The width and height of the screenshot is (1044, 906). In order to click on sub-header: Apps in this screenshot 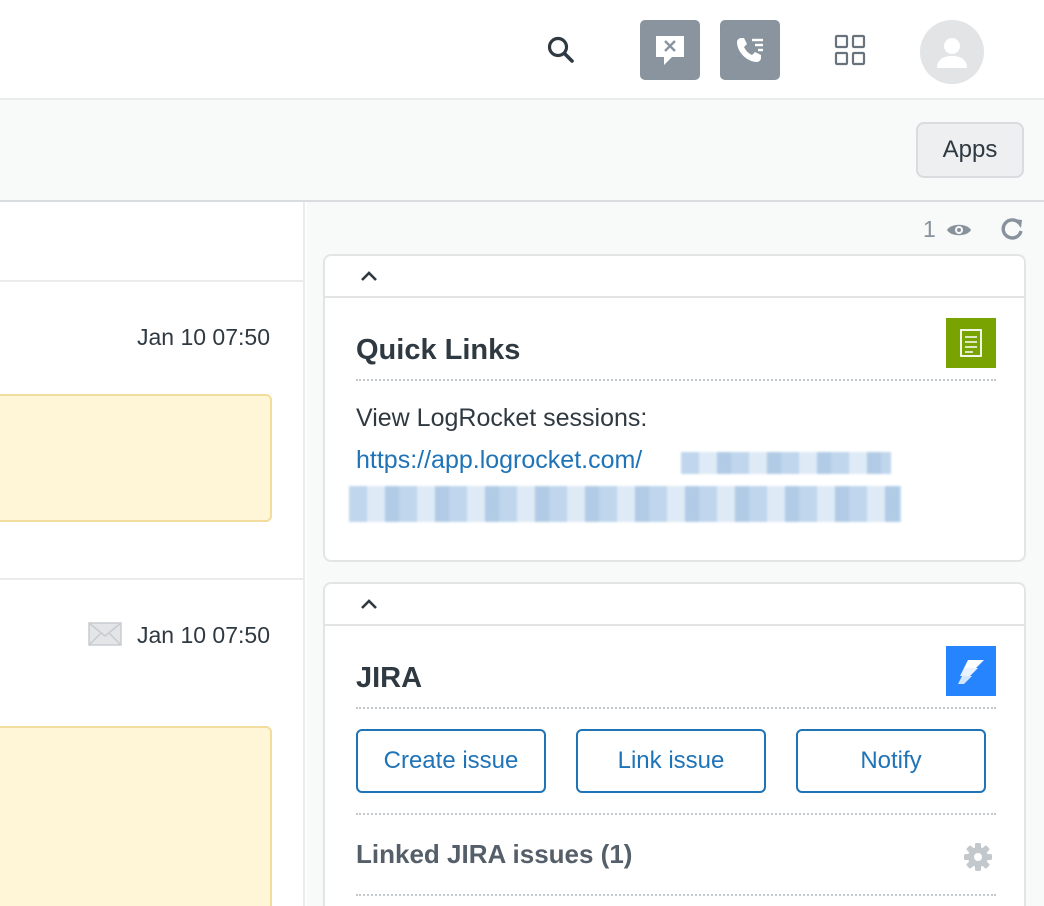, I will do `click(522, 151)`.